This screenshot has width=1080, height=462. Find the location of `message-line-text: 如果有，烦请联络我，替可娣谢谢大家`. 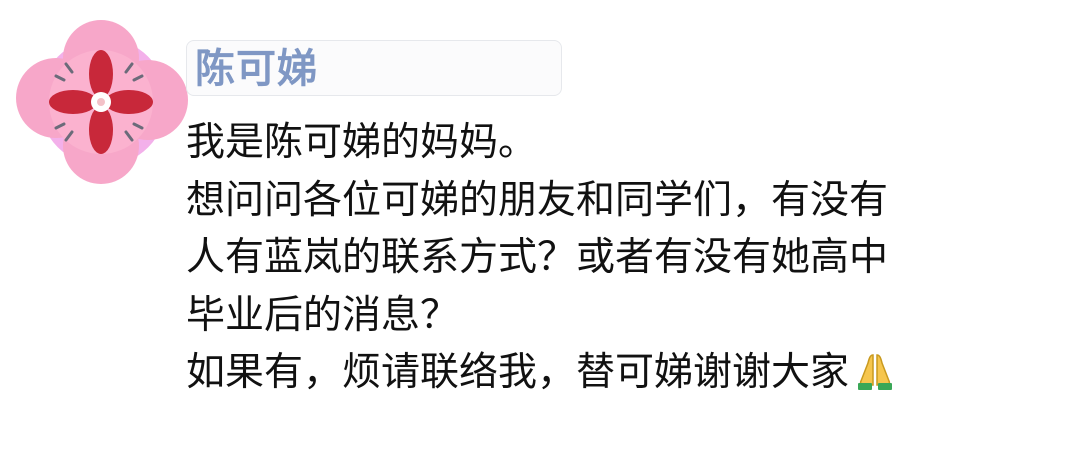

message-line-text: 如果有，烦请联络我，替可娣谢谢大家 is located at coordinates (518, 372).